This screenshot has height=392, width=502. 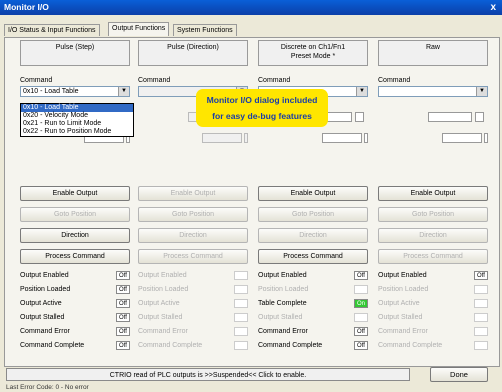 What do you see at coordinates (314, 304) in the screenshot?
I see `status-row: Table Complete On` at bounding box center [314, 304].